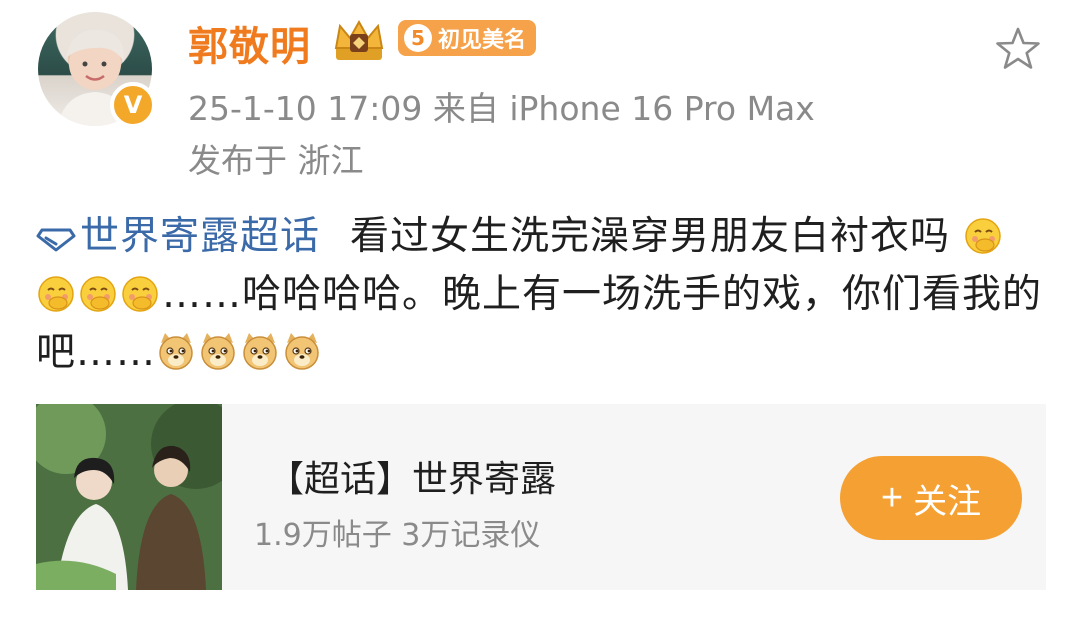 The image size is (1080, 626). I want to click on verified-badge: V, so click(133, 105).